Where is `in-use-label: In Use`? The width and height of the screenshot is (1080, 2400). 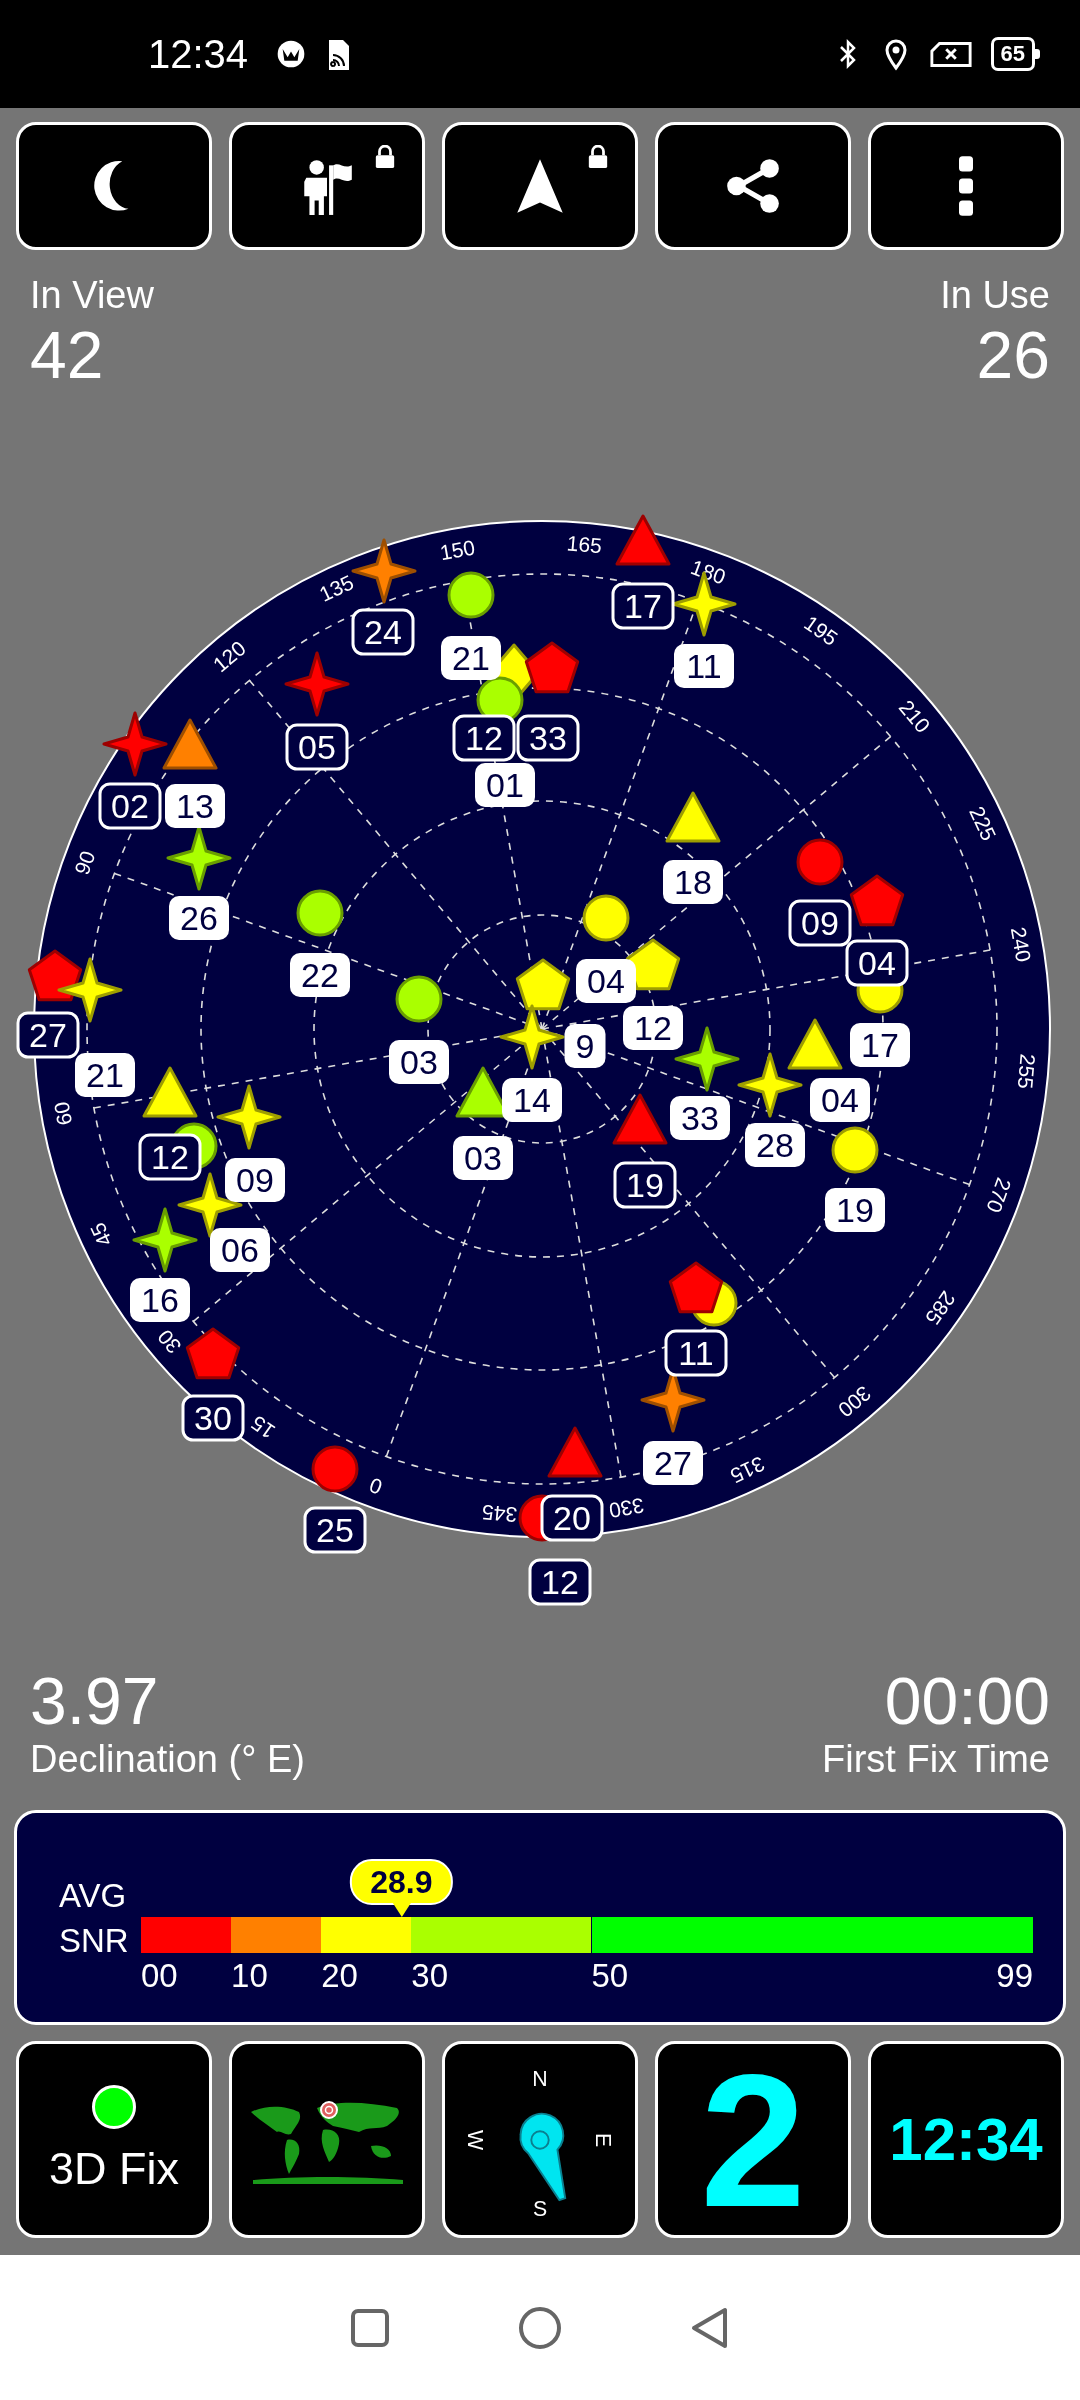 in-use-label: In Use is located at coordinates (995, 295).